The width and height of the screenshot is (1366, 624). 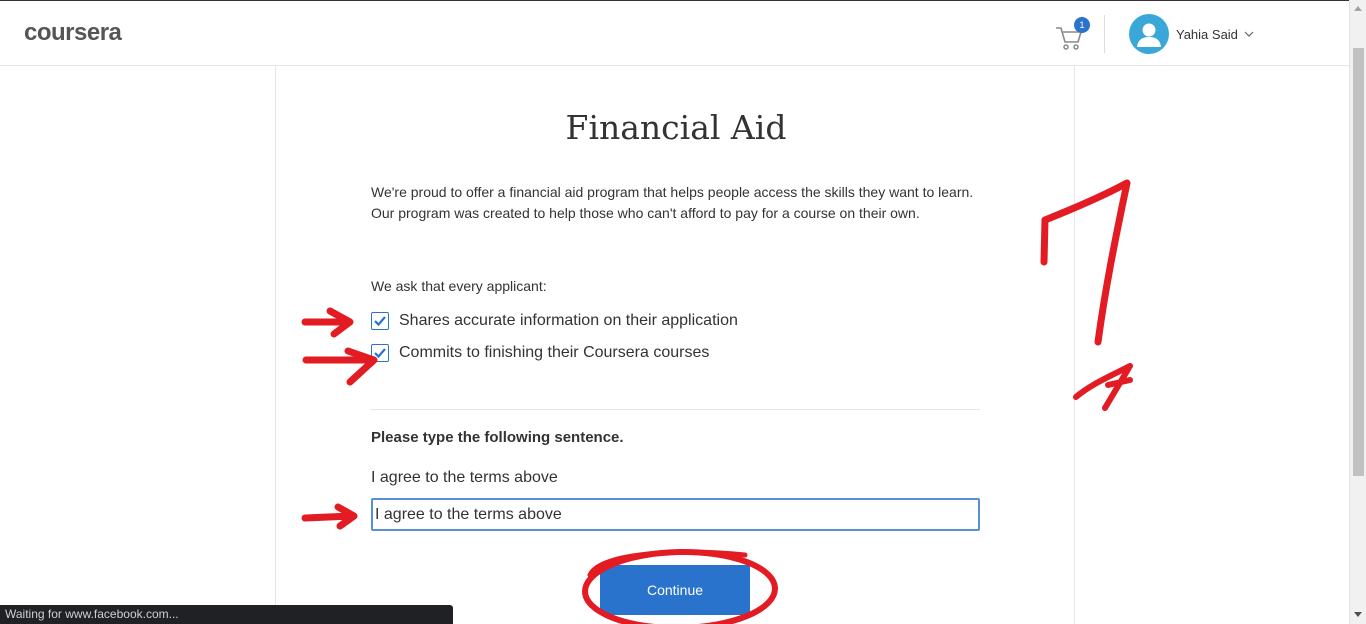 I want to click on accurate-information-checkbox, so click(x=380, y=321).